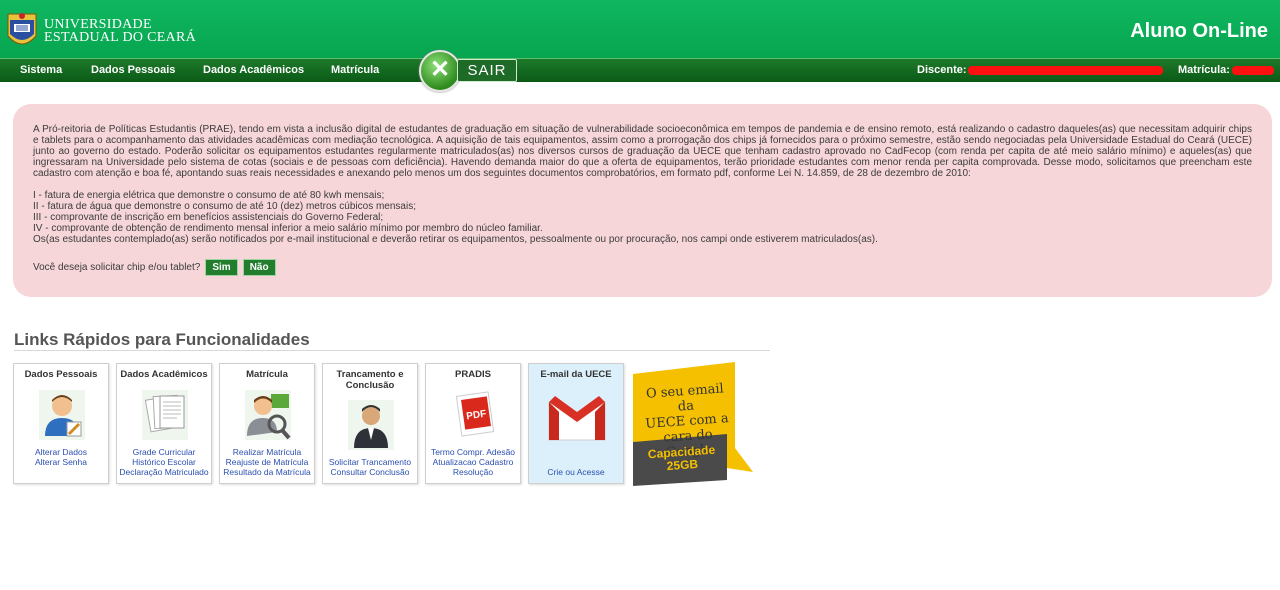 Image resolution: width=1280 pixels, height=590 pixels. What do you see at coordinates (1065, 70) in the screenshot?
I see `redacted-student-name` at bounding box center [1065, 70].